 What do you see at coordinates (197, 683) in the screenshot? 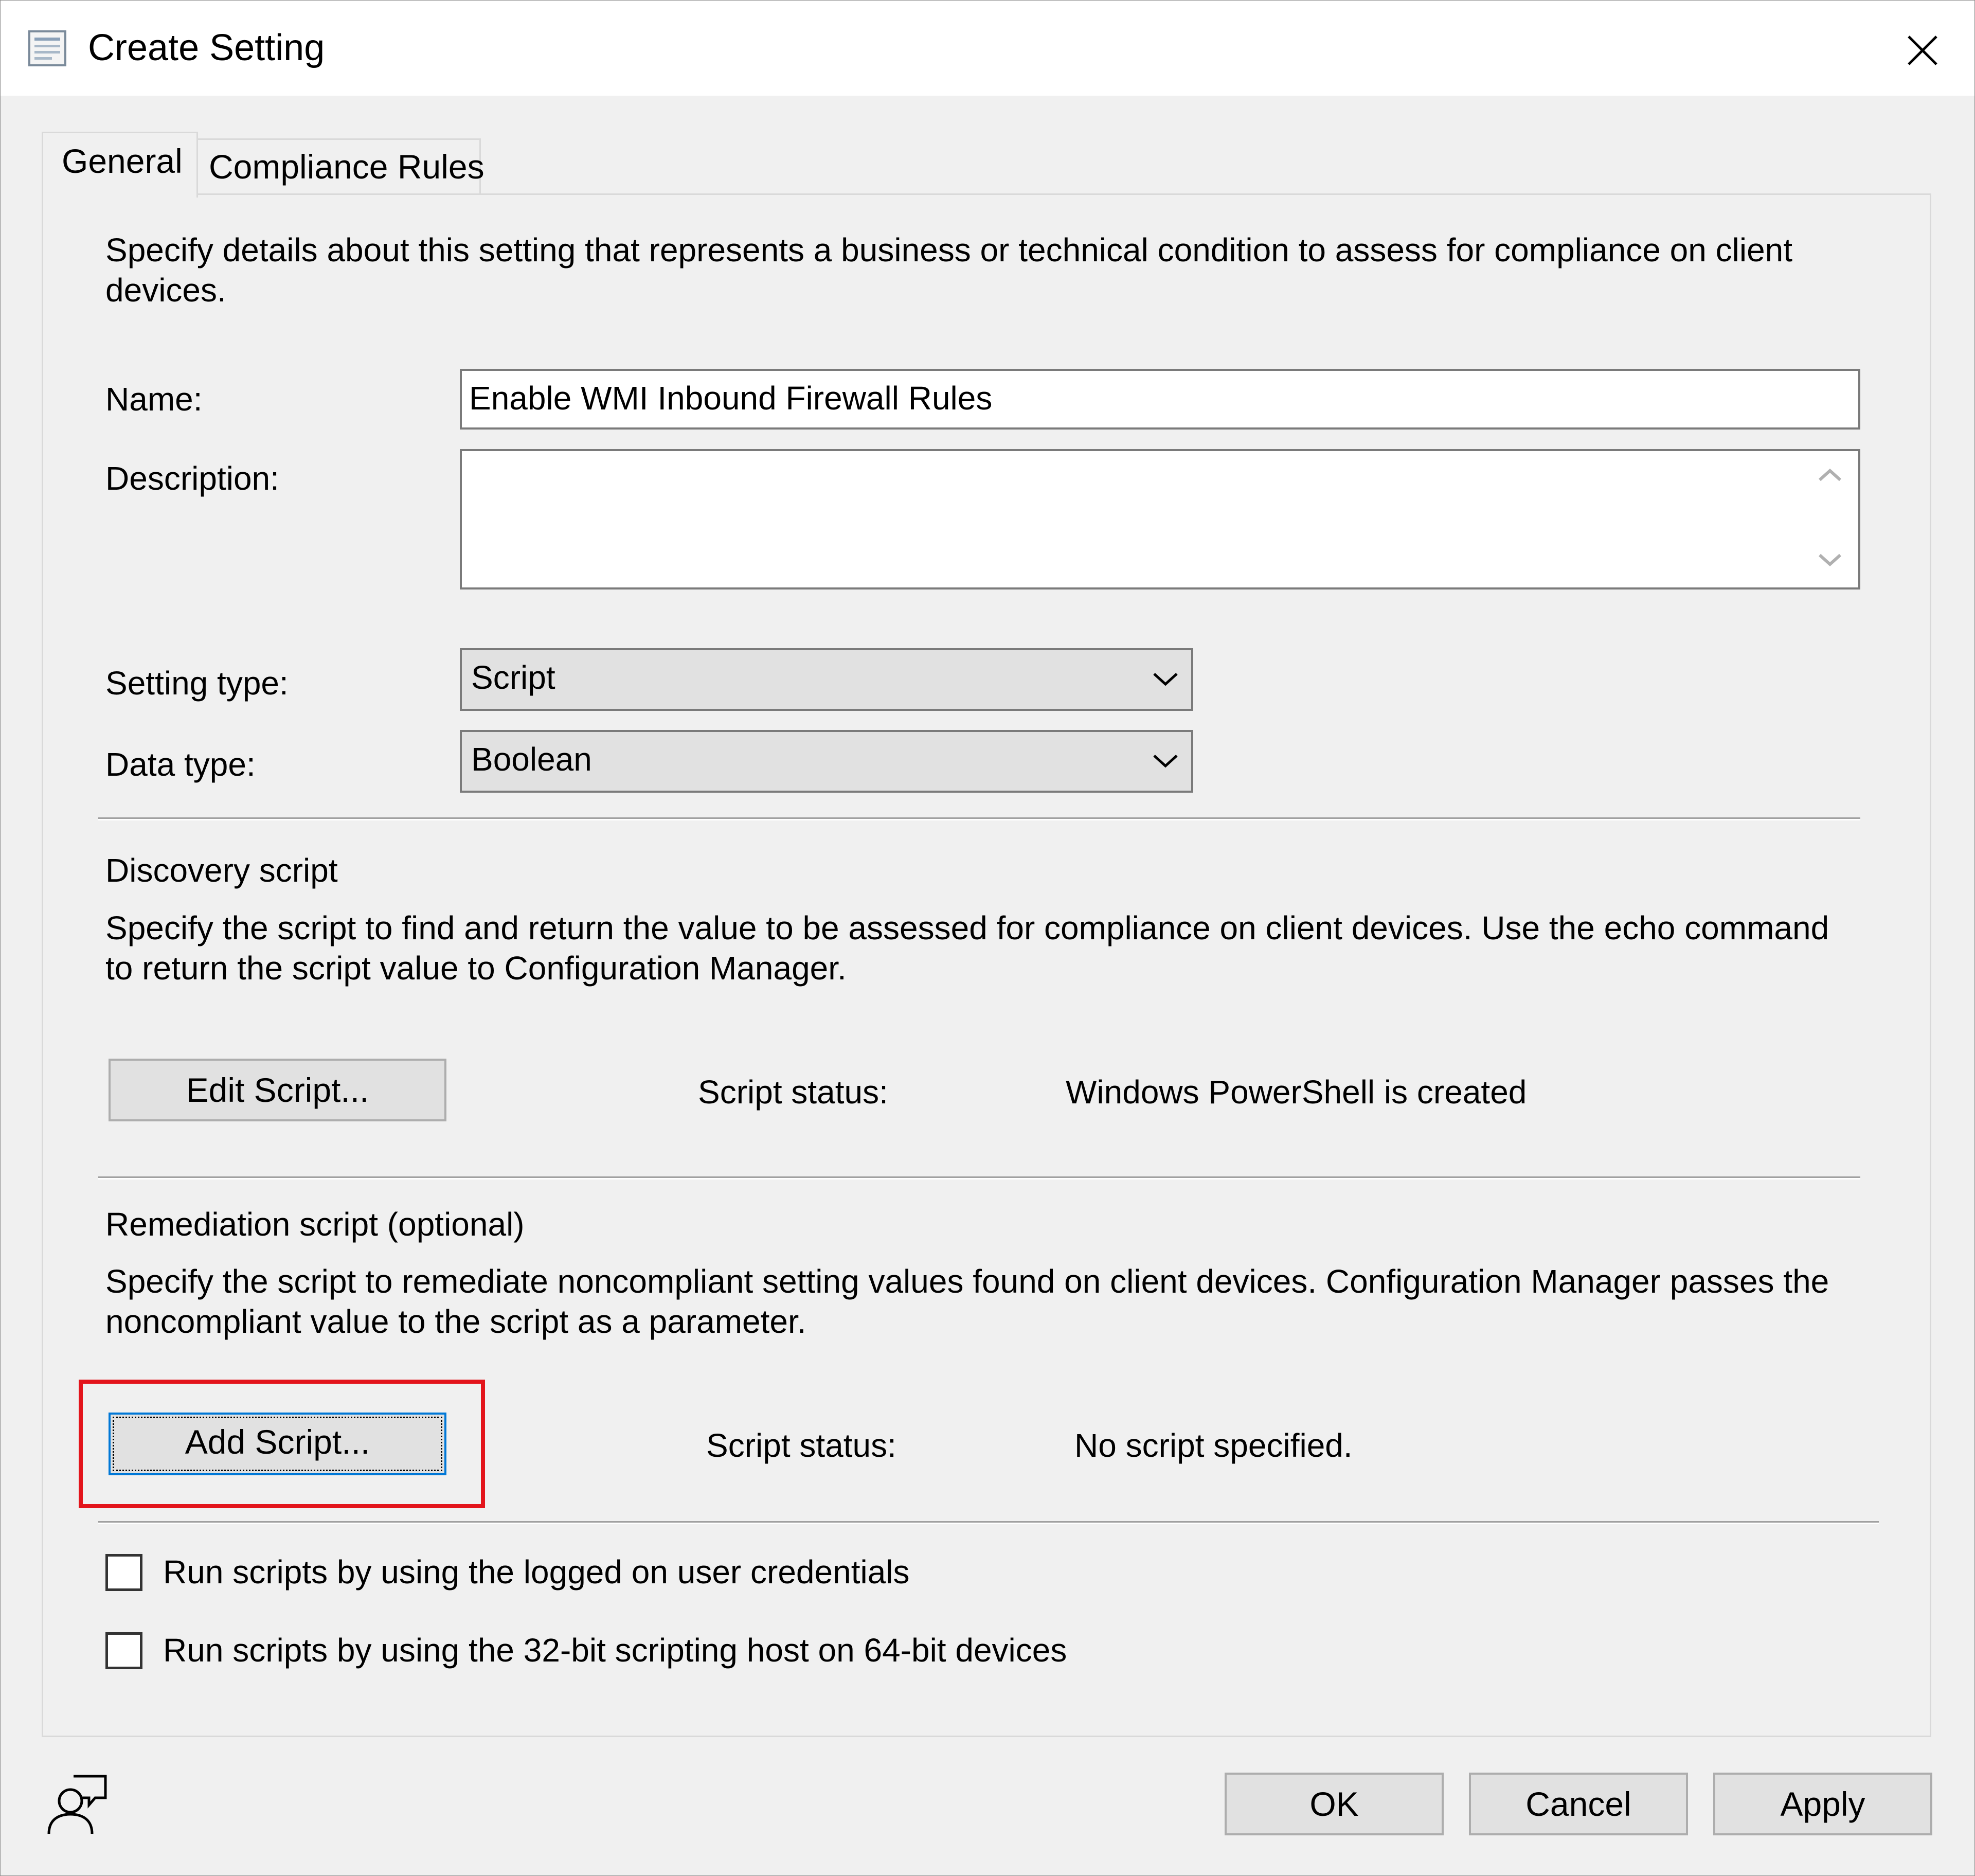
I see `setting-type-label: Setting type:` at bounding box center [197, 683].